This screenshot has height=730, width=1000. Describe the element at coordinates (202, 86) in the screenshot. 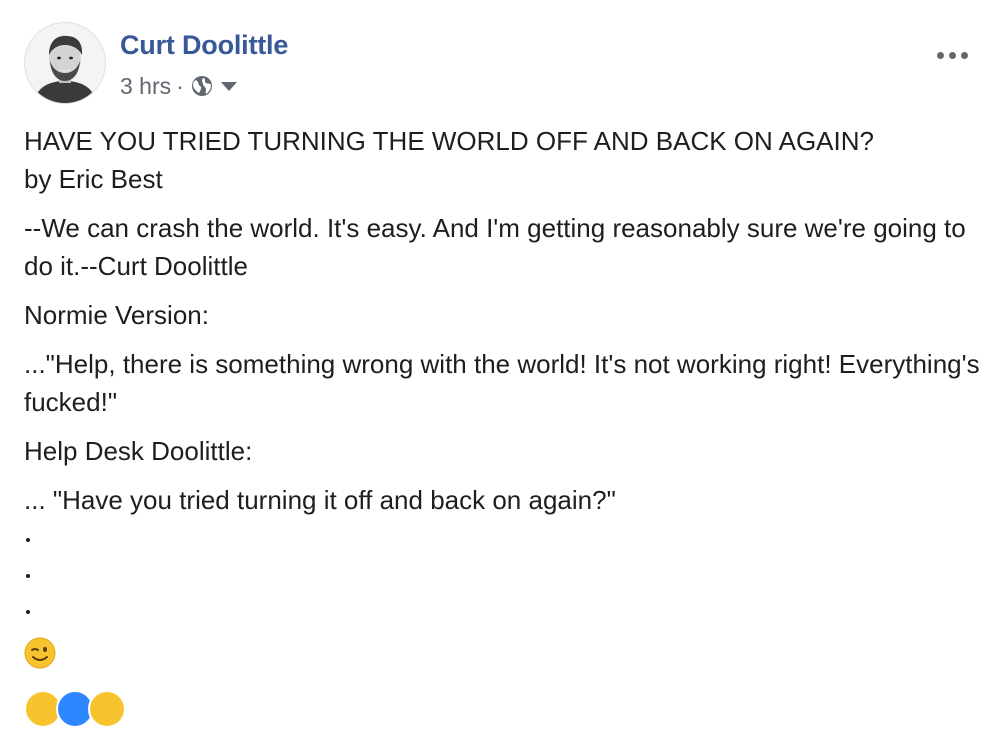

I see `globe-icon` at that location.